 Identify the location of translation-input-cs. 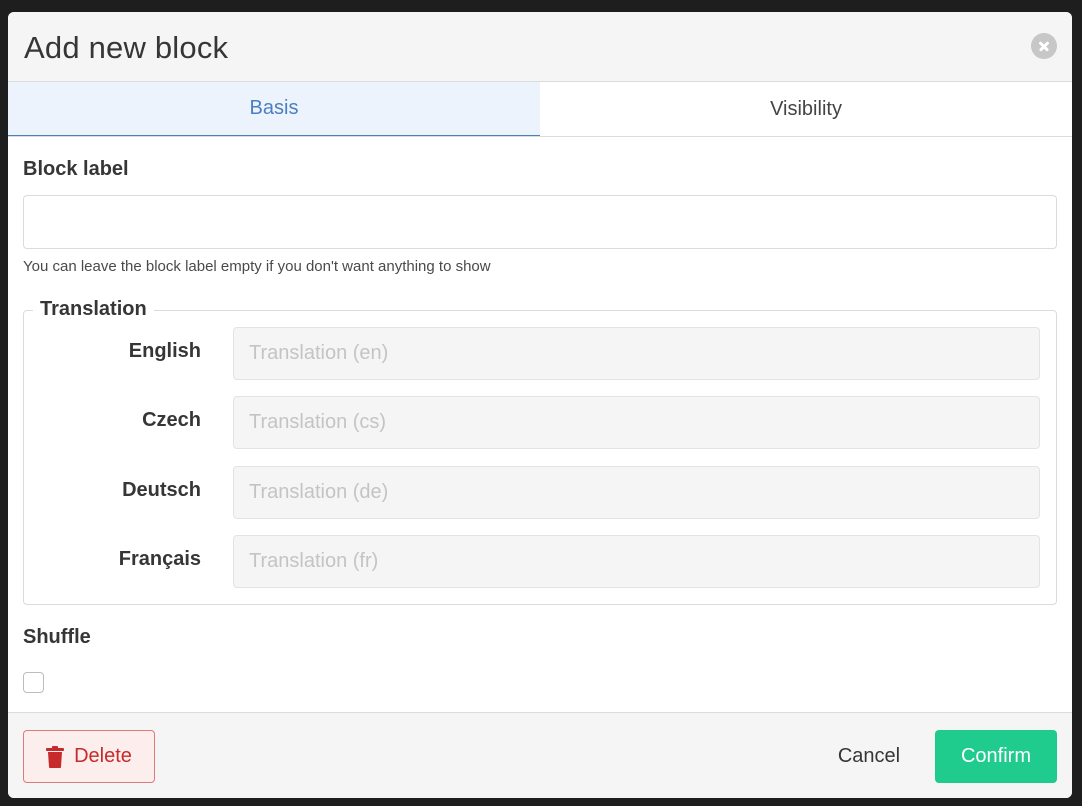
(636, 422).